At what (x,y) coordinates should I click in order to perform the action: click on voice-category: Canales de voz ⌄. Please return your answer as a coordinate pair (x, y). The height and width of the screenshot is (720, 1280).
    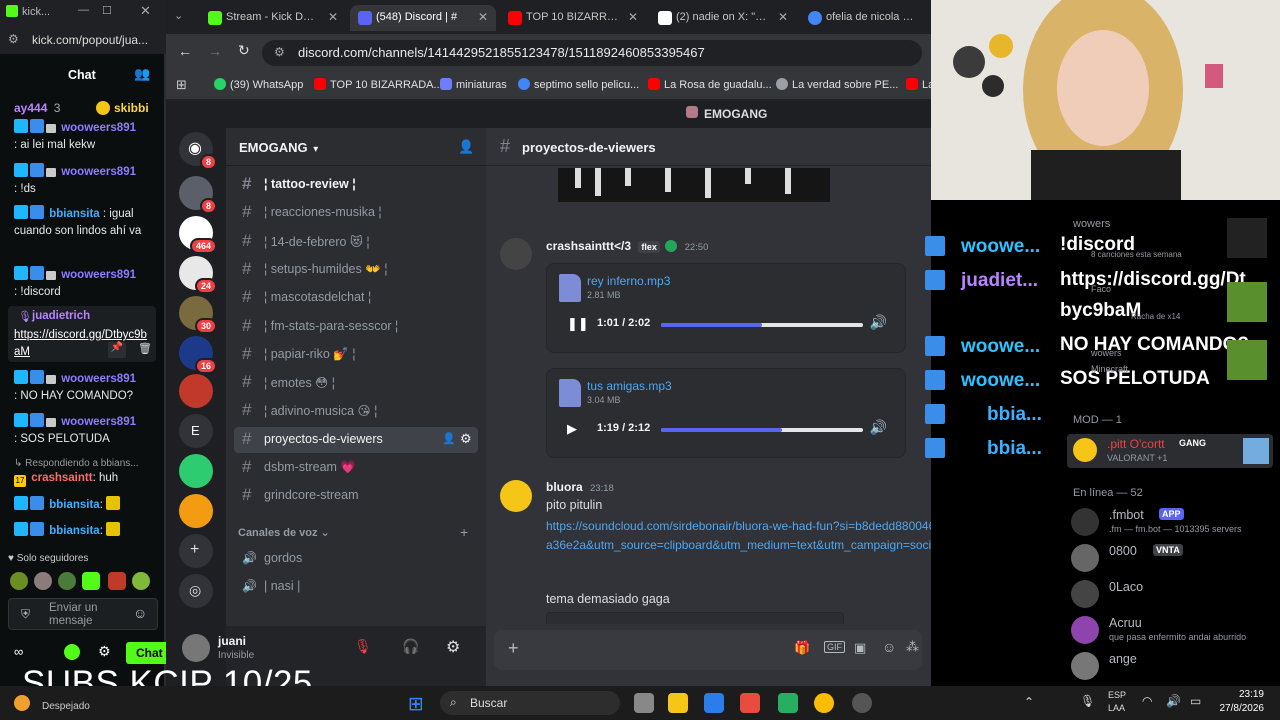
    Looking at the image, I should click on (284, 532).